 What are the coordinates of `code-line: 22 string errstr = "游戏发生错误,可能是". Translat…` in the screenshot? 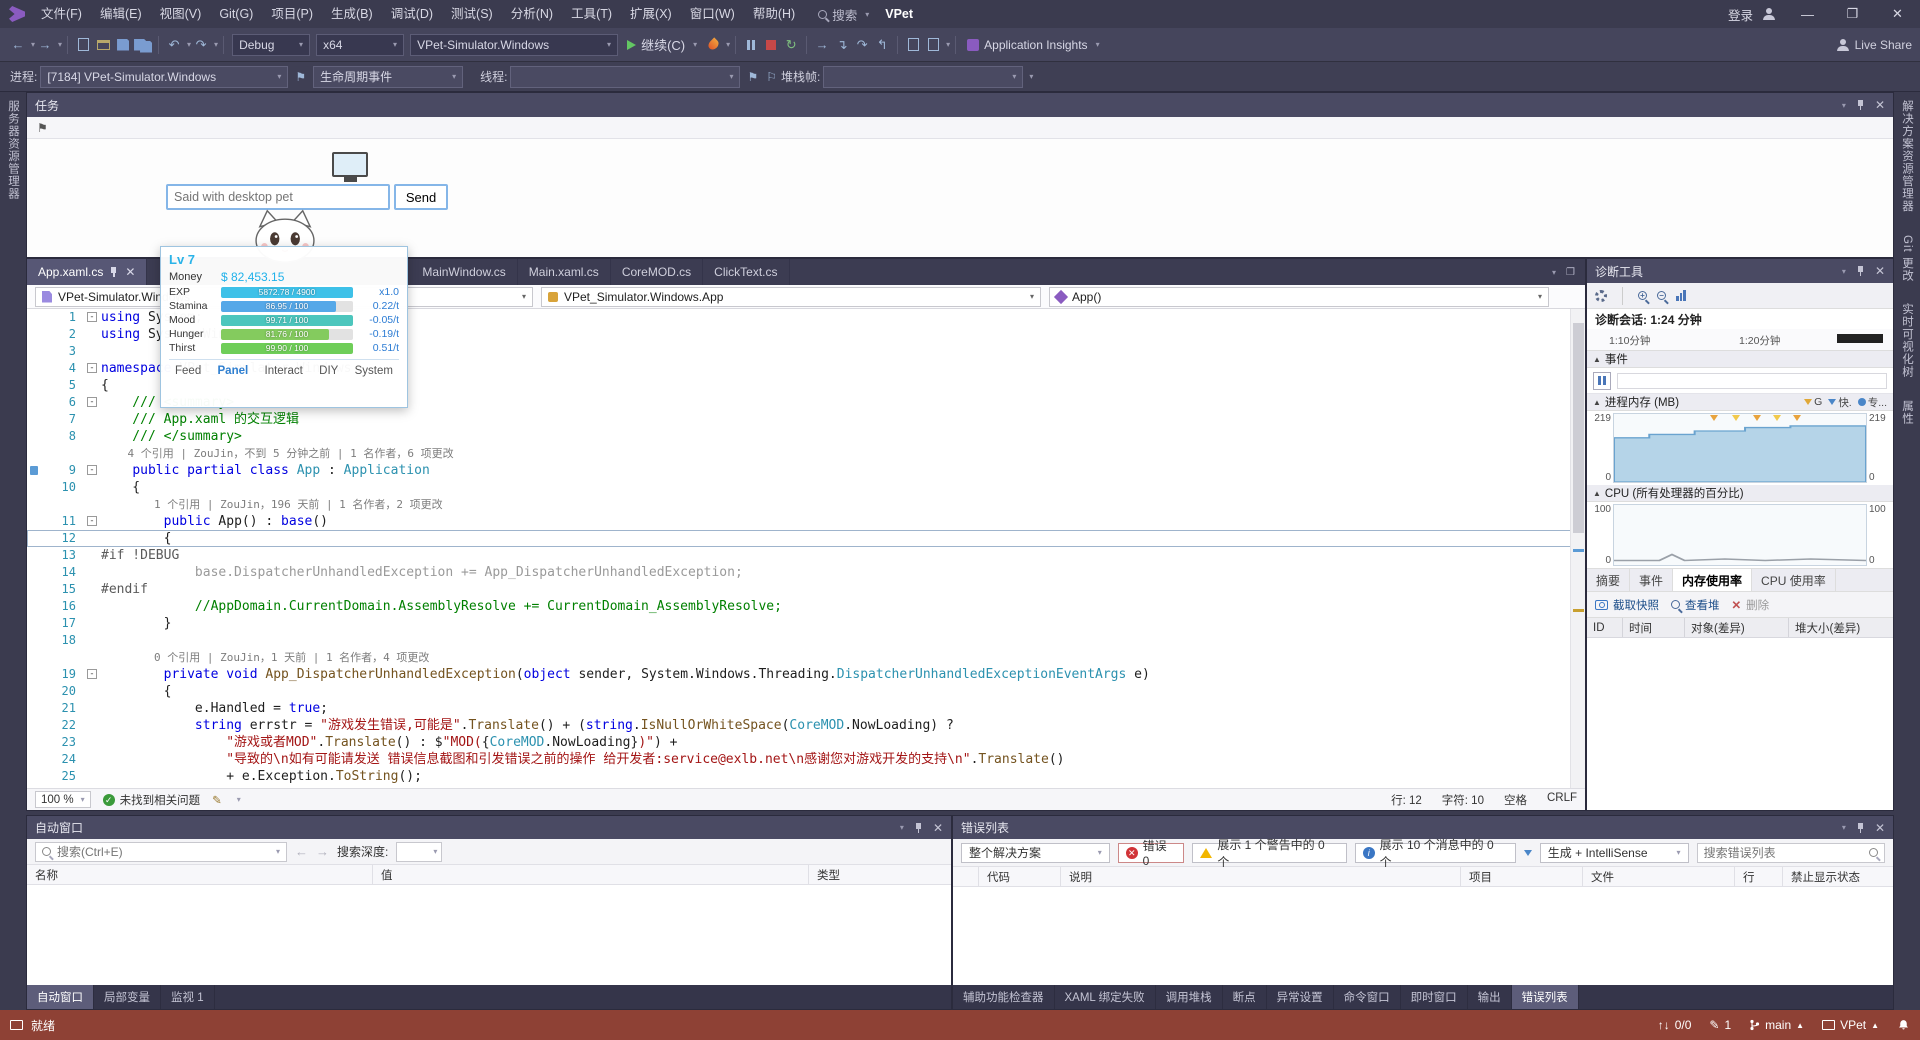 It's located at (806, 725).